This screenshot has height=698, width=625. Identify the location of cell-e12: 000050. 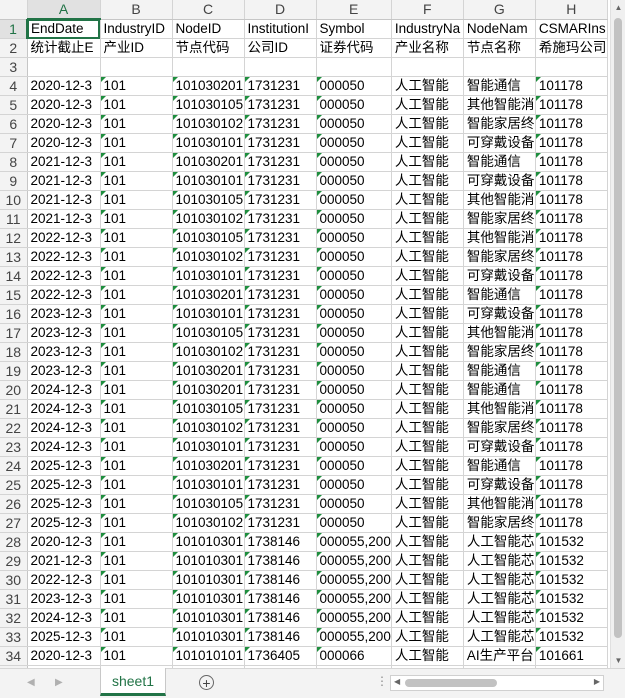
(354, 238).